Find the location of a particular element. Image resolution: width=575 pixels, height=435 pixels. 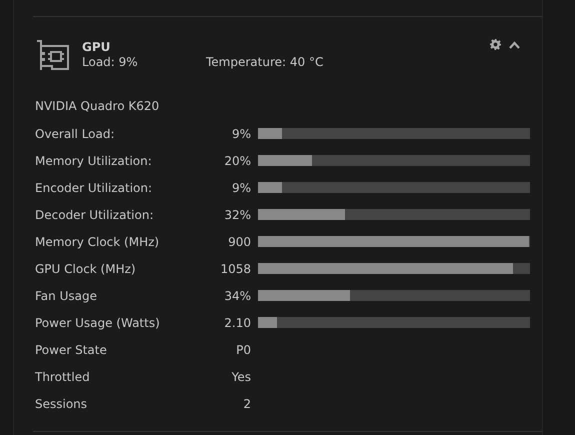

metric-label: Overall Load: is located at coordinates (75, 134).